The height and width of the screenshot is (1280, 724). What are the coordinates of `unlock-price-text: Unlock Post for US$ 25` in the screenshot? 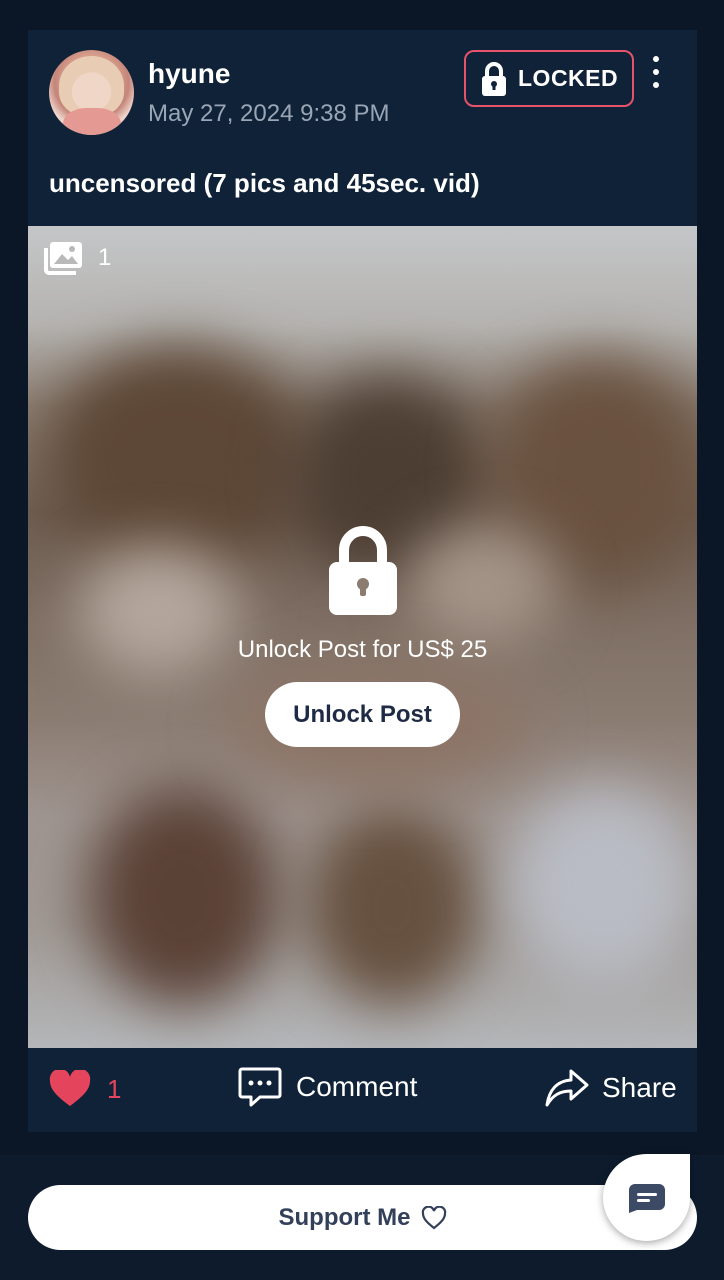 It's located at (362, 649).